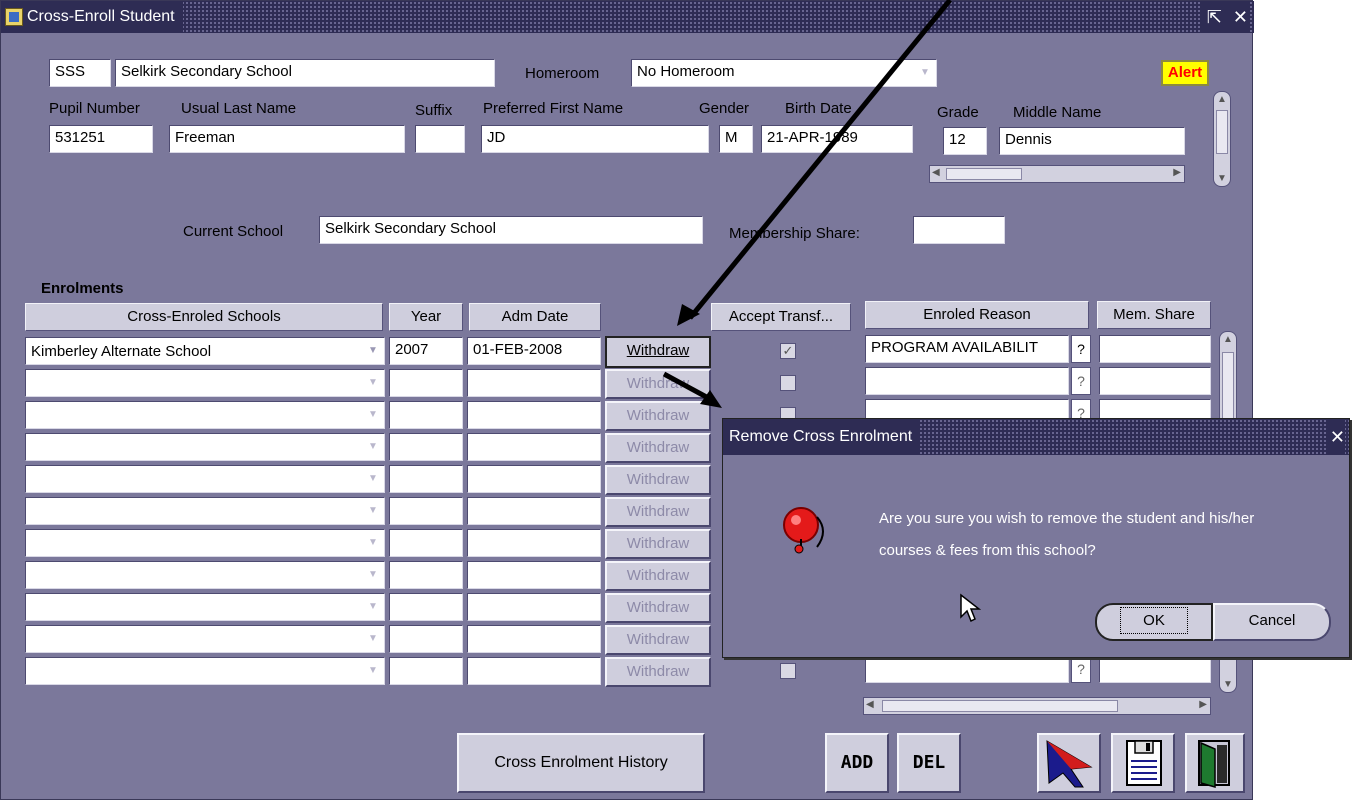 This screenshot has height=800, width=1354. Describe the element at coordinates (736, 139) in the screenshot. I see `gender-field: M` at that location.